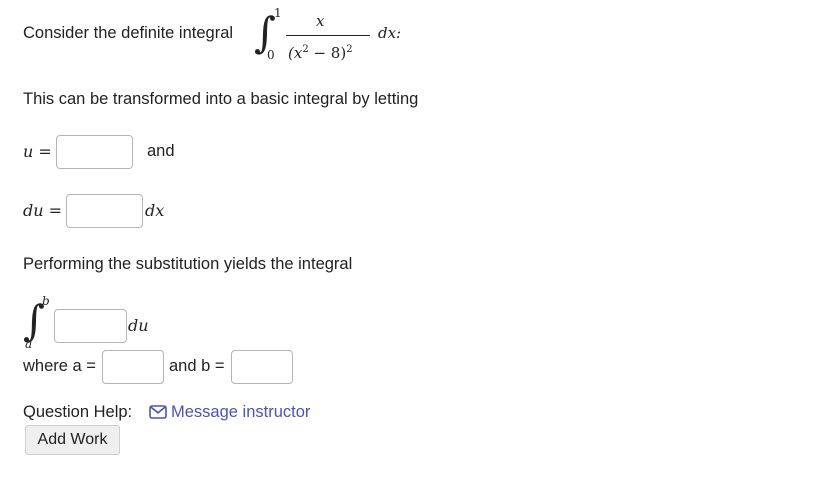 This screenshot has width=835, height=479. Describe the element at coordinates (295, 53) in the screenshot. I see `denominator-base: (x` at that location.